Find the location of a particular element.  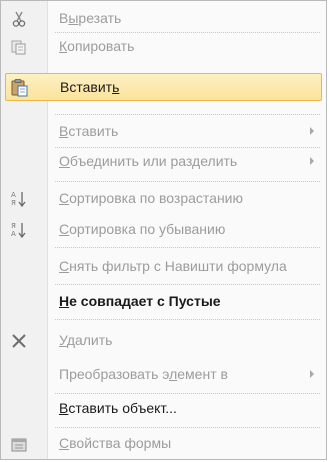

menu-item-label: Вырезать is located at coordinates (90, 18).